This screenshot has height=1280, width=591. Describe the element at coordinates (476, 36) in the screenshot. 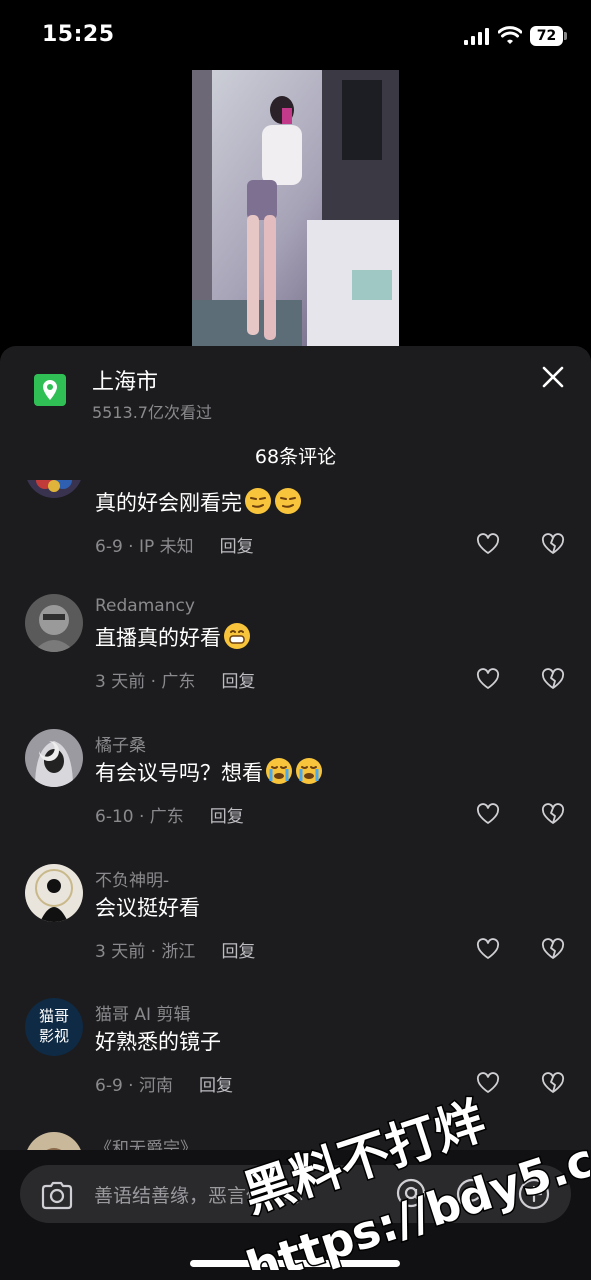

I see `cellular-signal-icon` at that location.